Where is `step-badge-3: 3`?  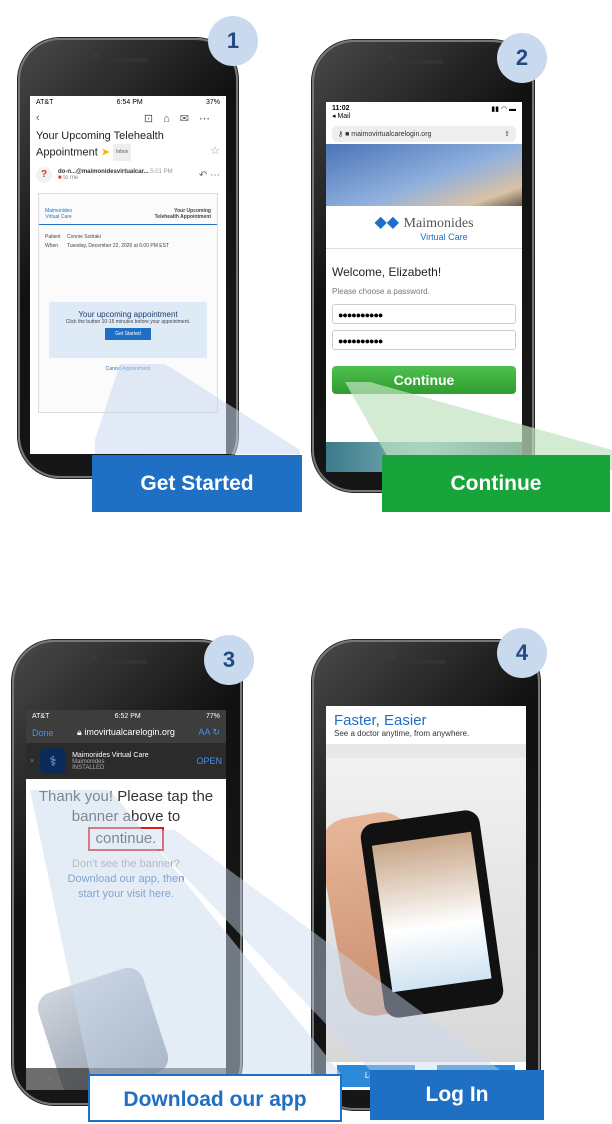 step-badge-3: 3 is located at coordinates (229, 660).